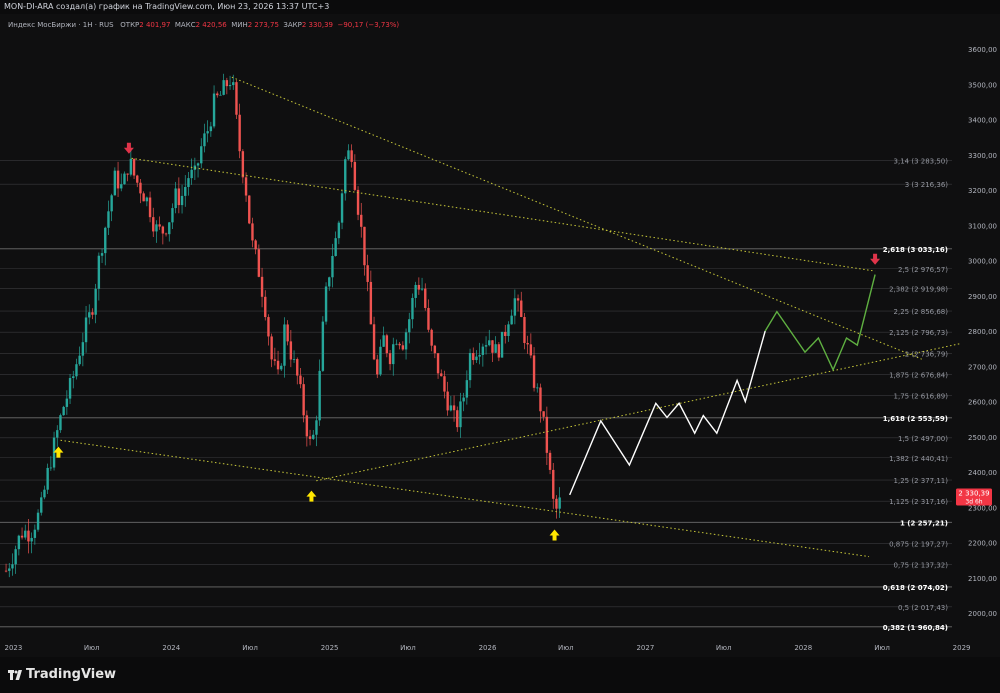 This screenshot has height=693, width=1000. I want to click on tradingview-logo-icon, so click(15, 674).